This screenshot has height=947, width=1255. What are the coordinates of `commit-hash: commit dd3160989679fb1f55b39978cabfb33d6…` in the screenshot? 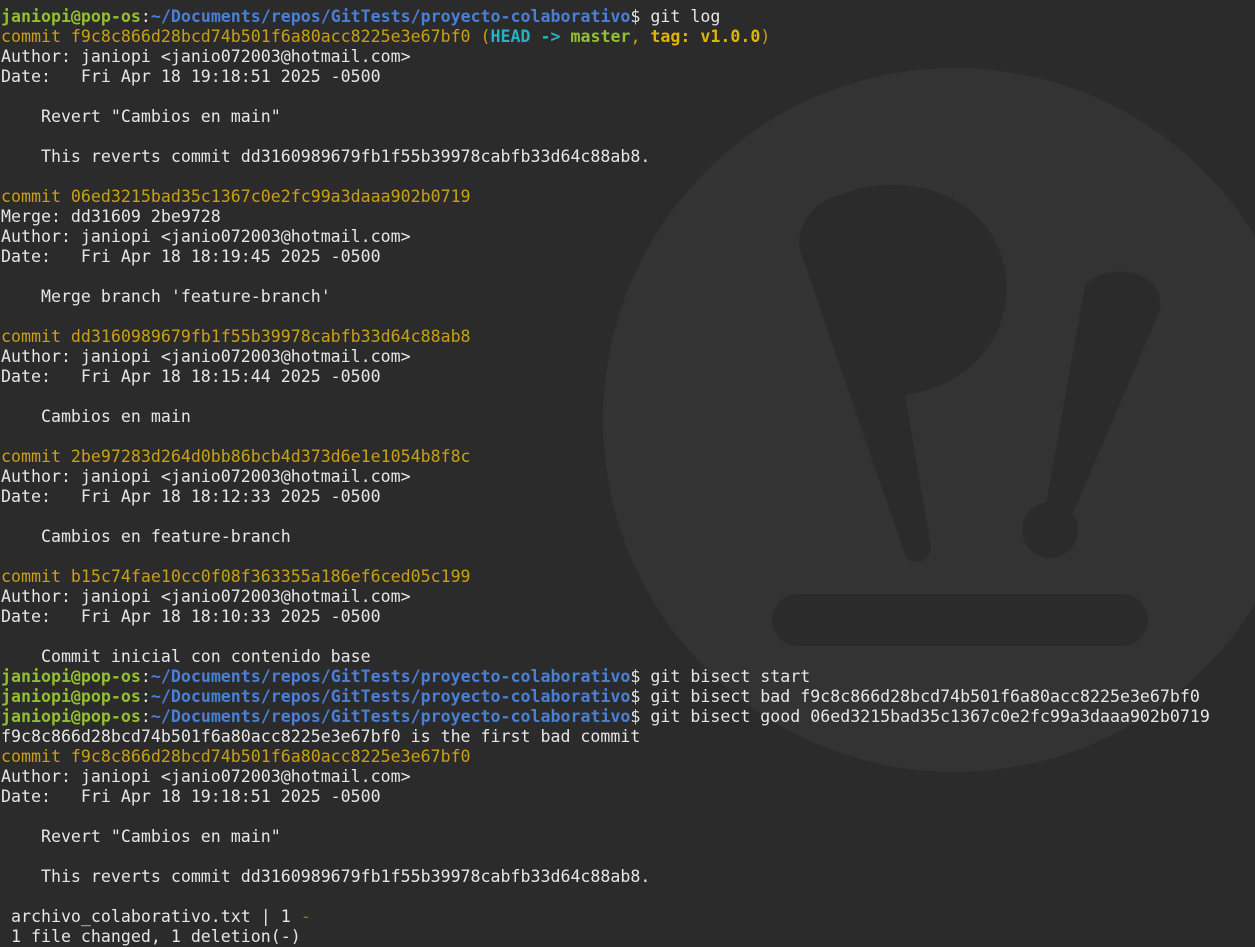 It's located at (236, 336).